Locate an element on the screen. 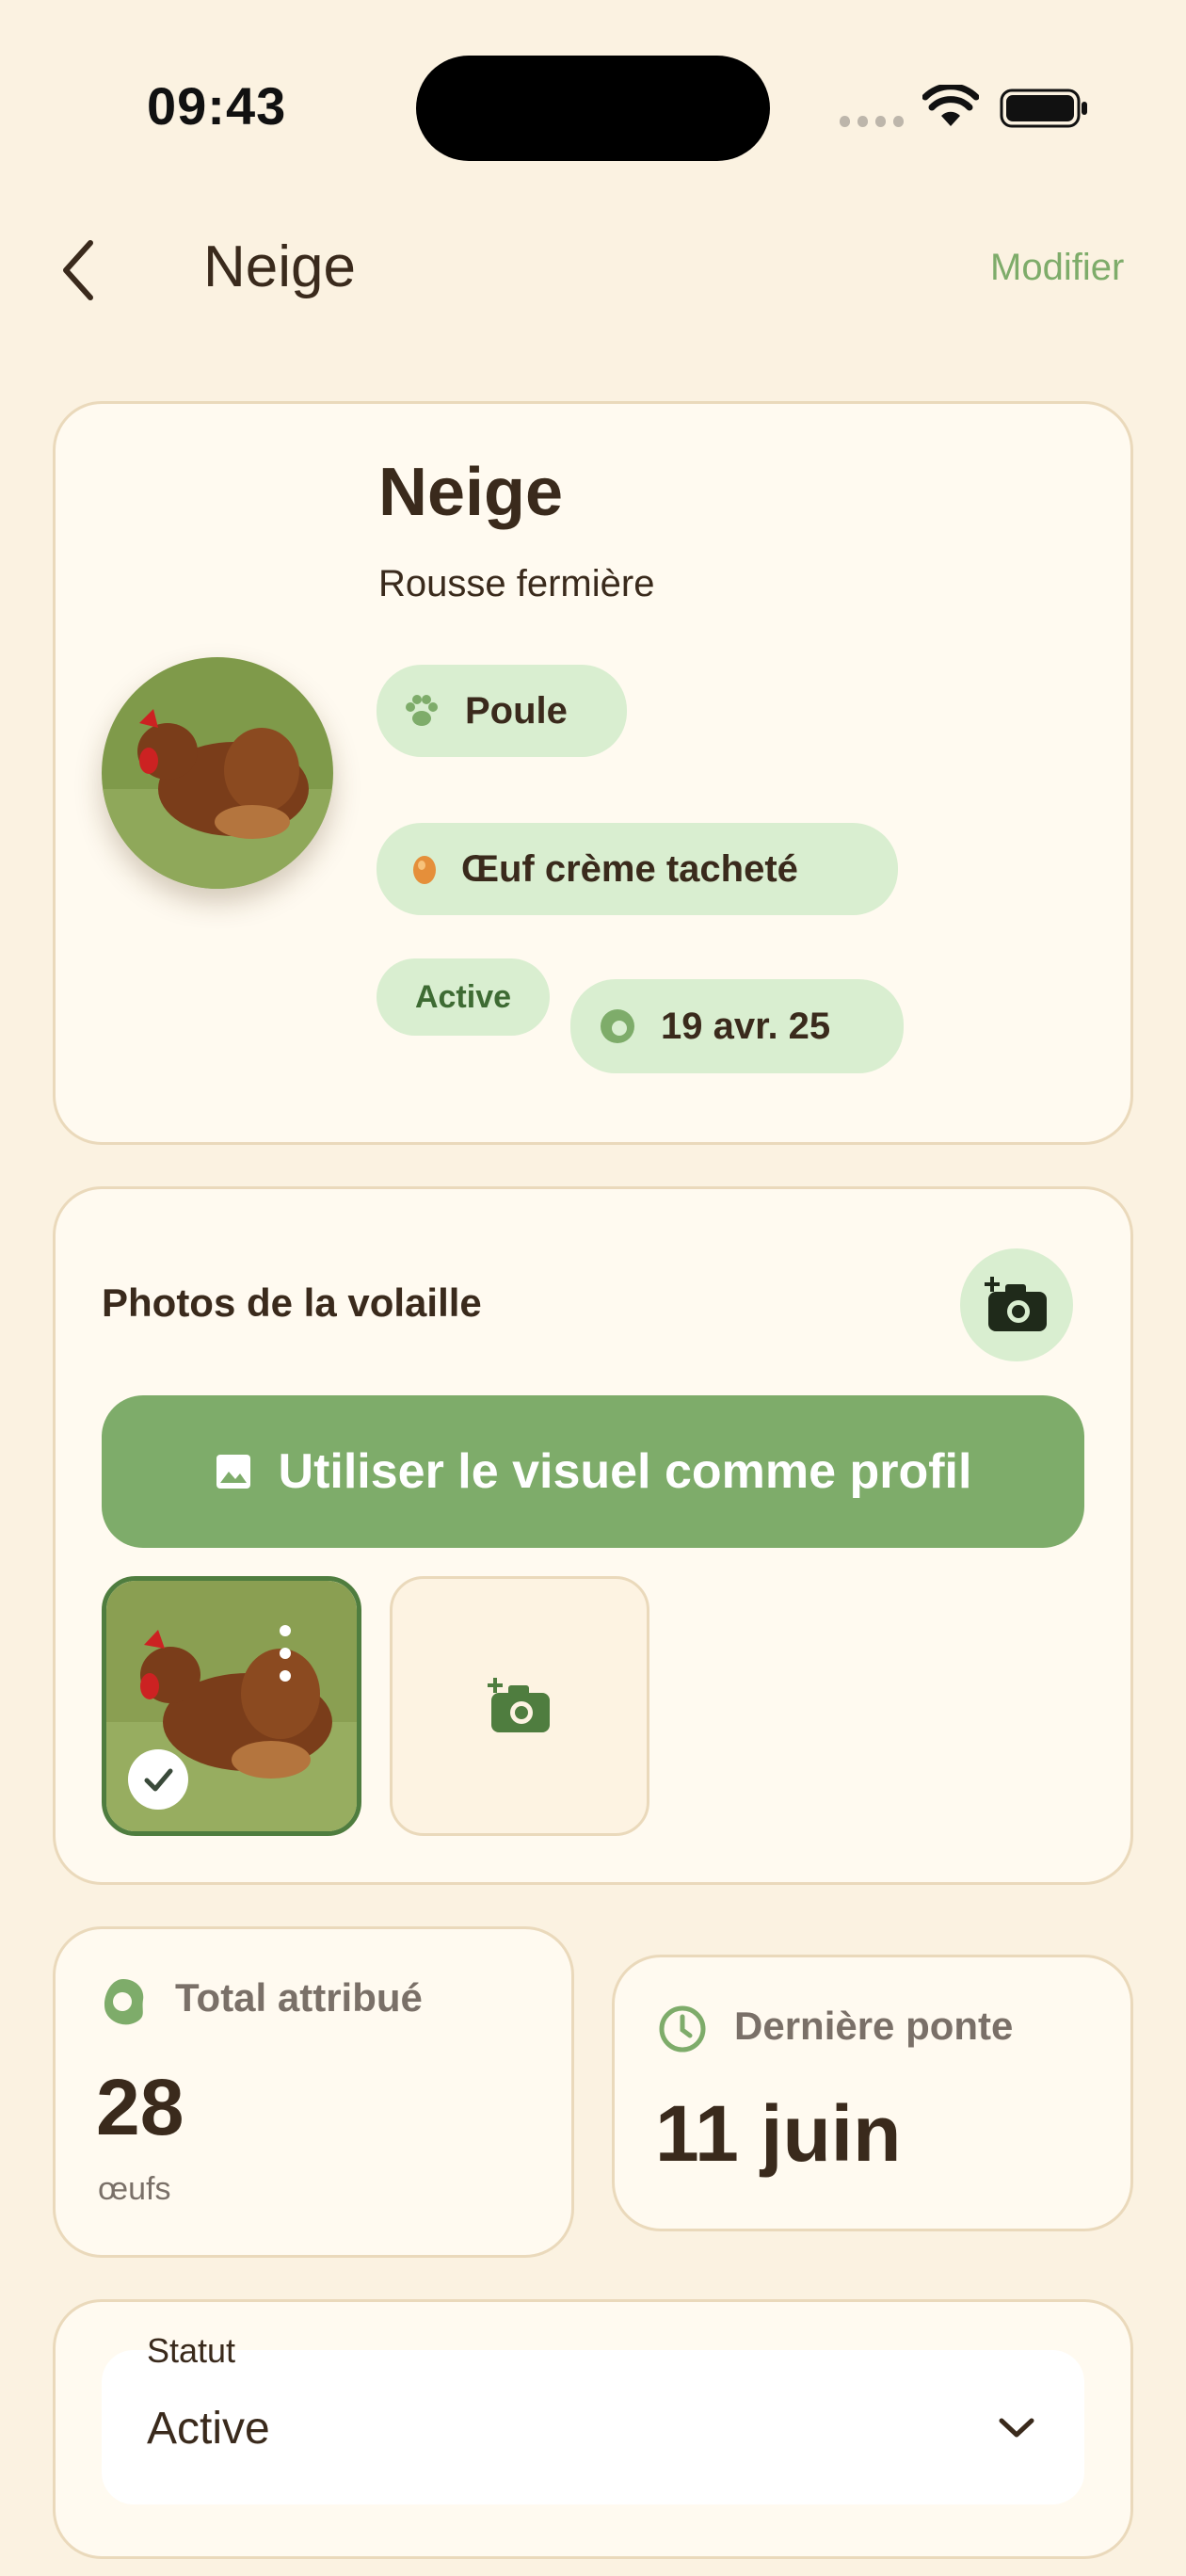  image-icon is located at coordinates (233, 1472).